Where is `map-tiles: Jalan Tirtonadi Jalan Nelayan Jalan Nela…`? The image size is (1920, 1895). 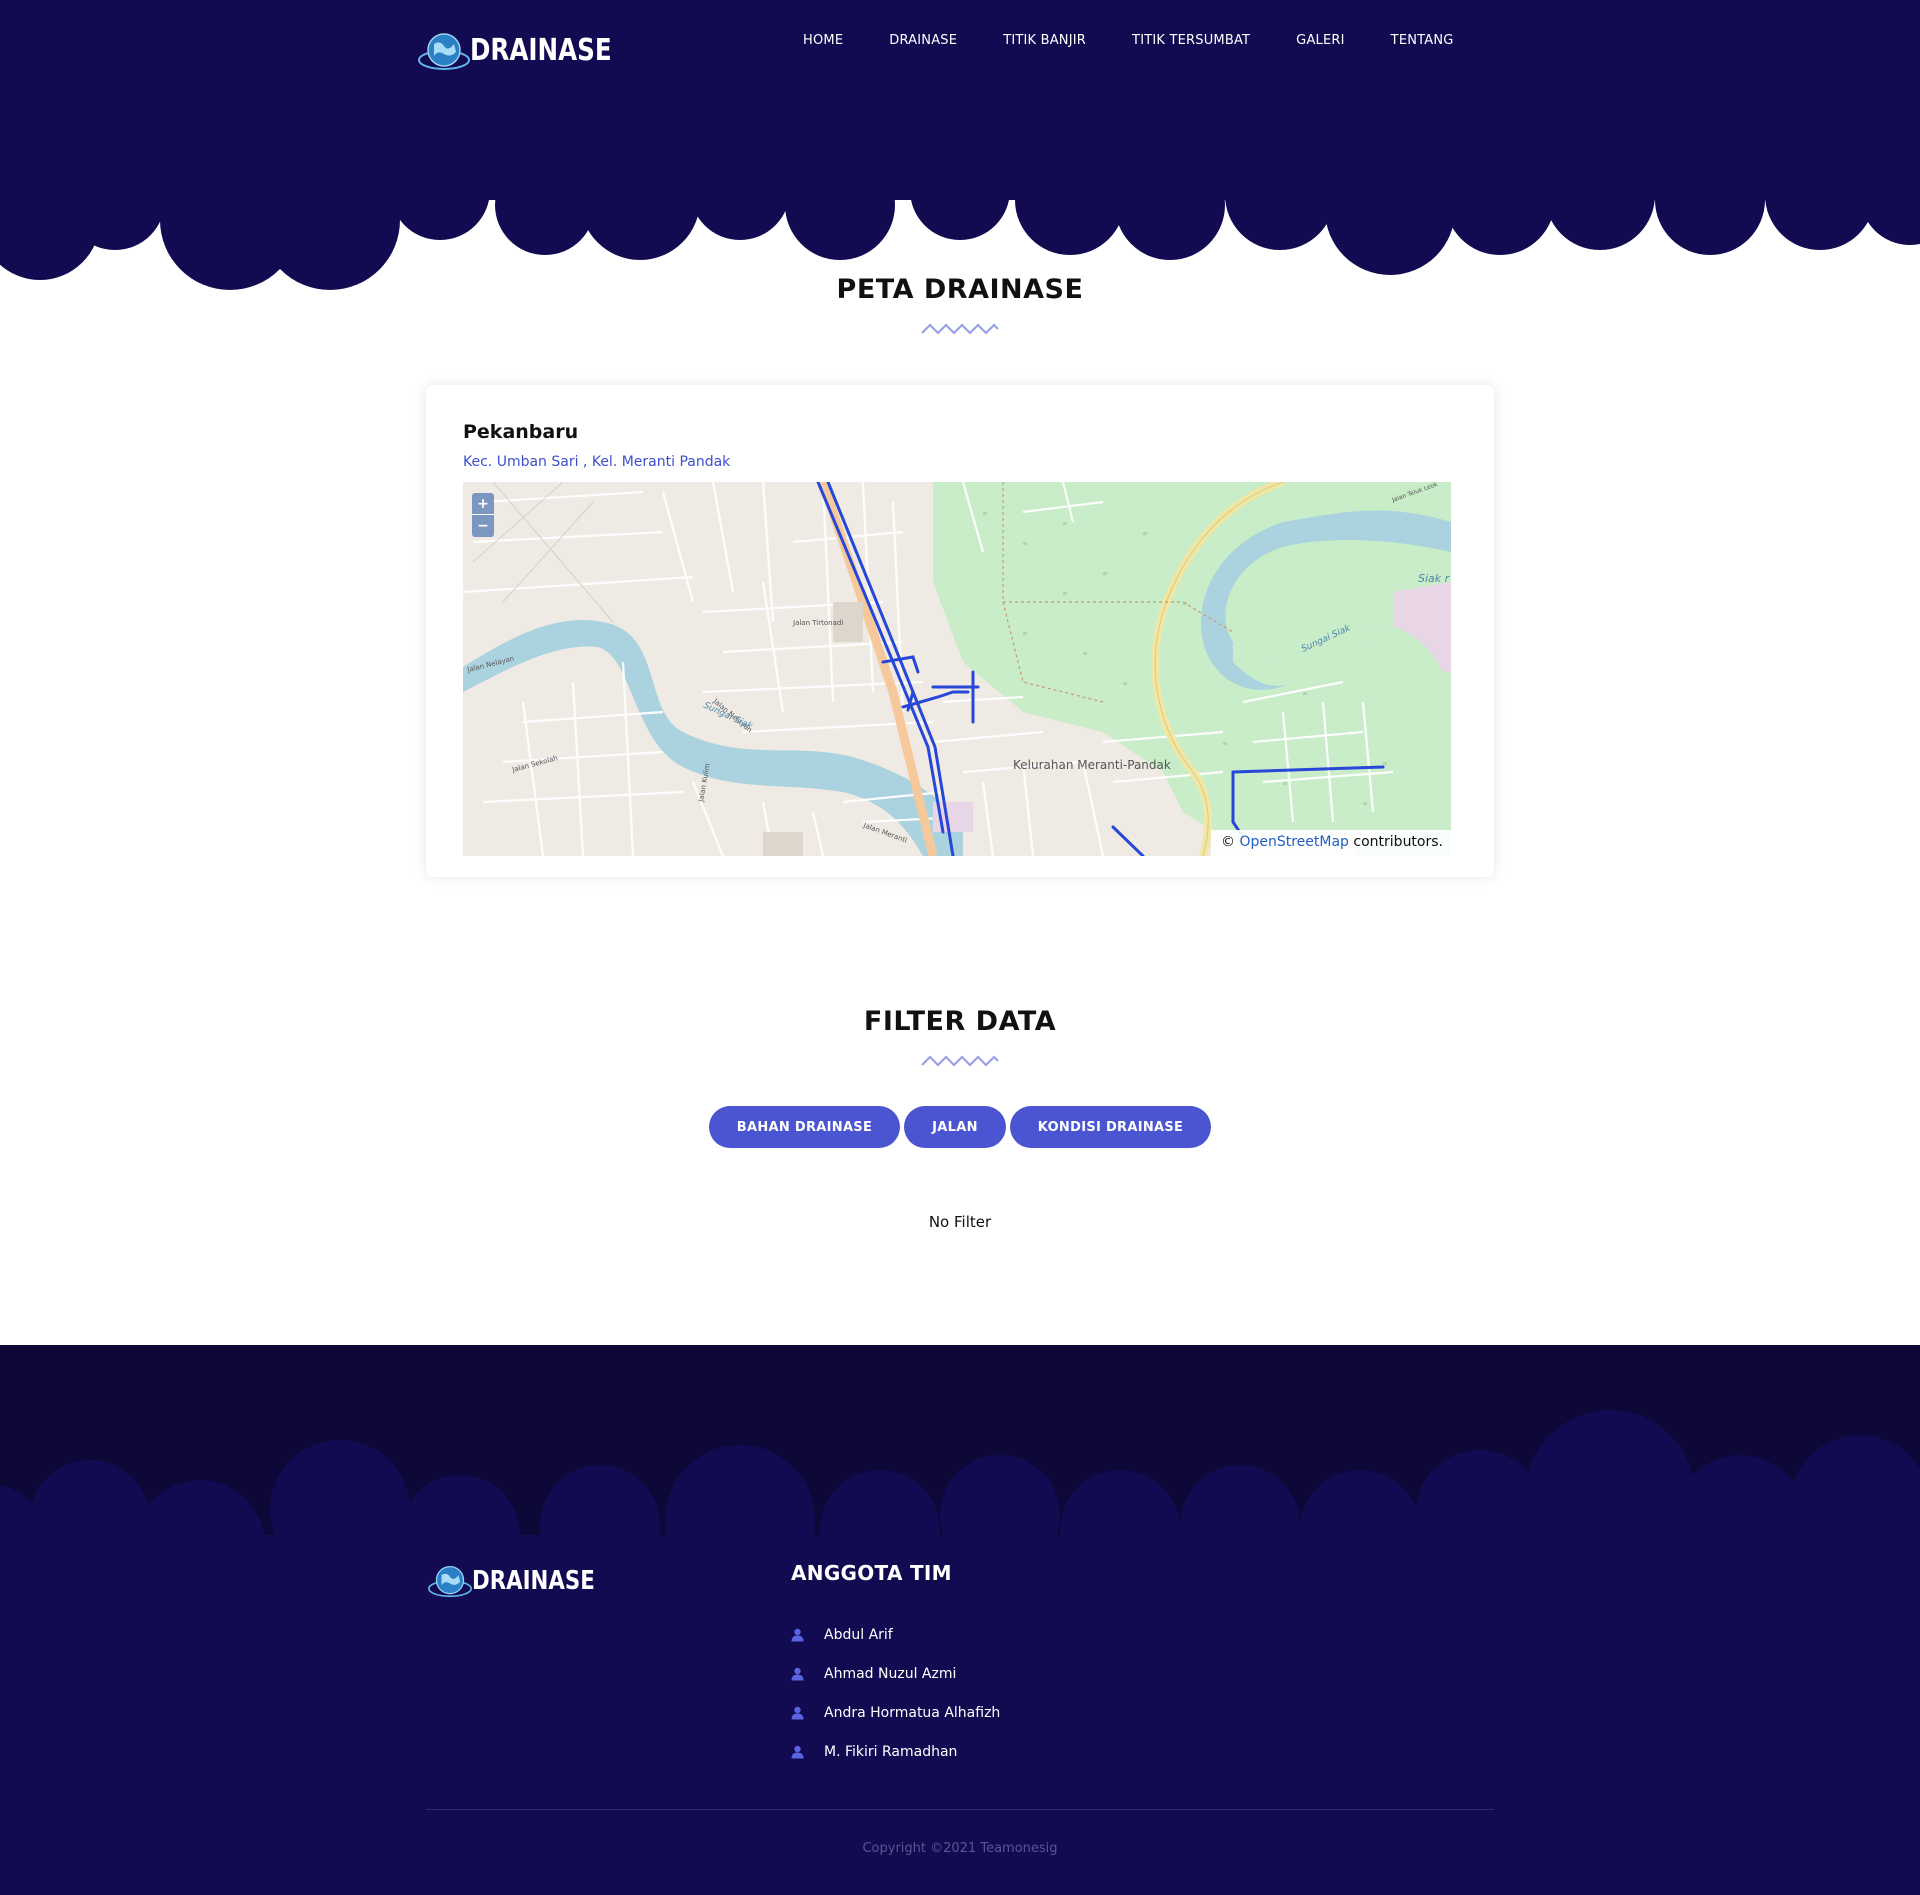 map-tiles: Jalan Tirtonadi Jalan Nelayan Jalan Nela… is located at coordinates (957, 669).